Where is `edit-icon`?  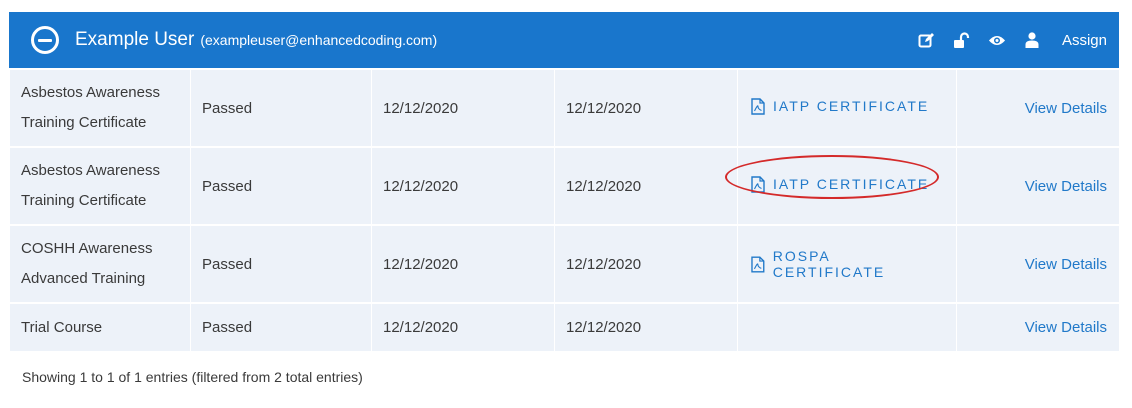 edit-icon is located at coordinates (927, 40).